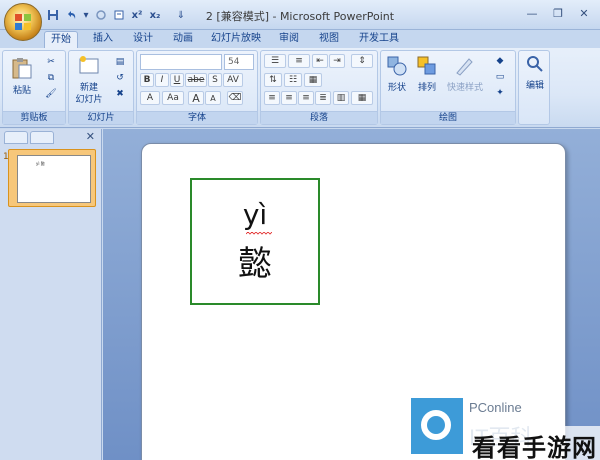  Describe the element at coordinates (427, 66) in the screenshot. I see `arrange-icon` at that location.